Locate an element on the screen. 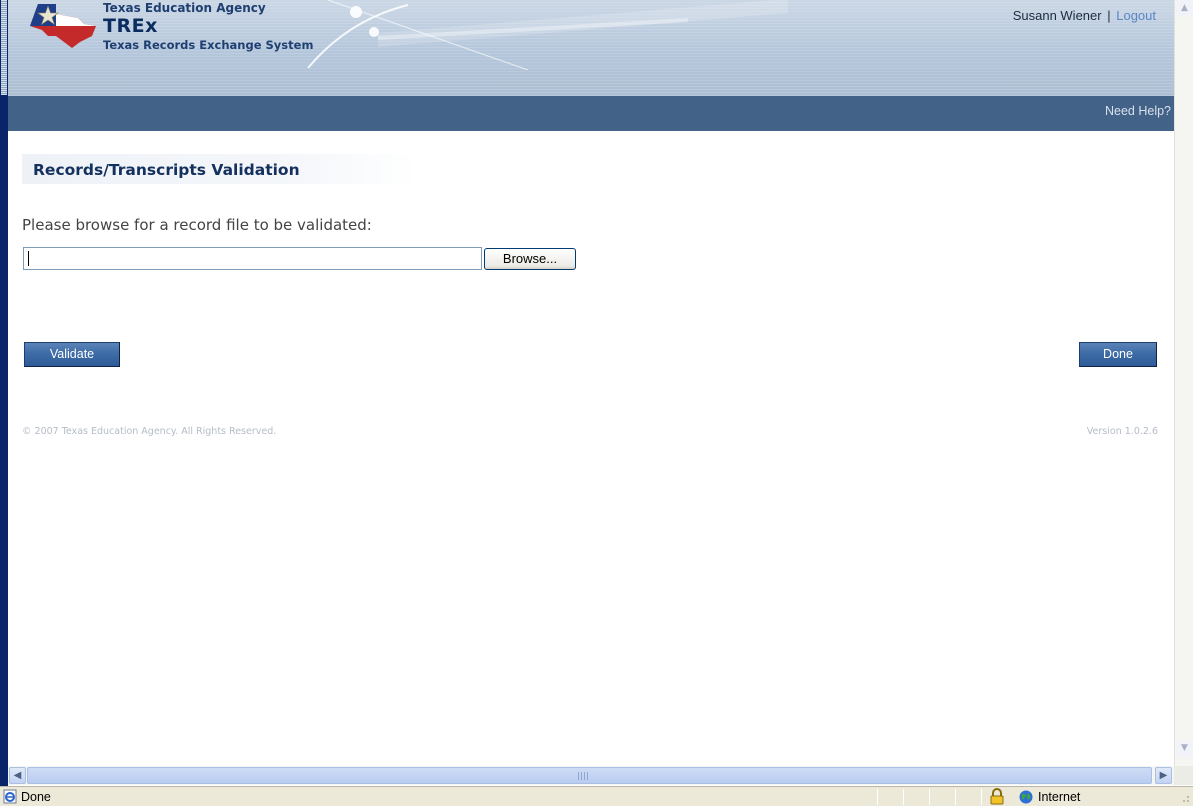  text-caret is located at coordinates (28, 259).